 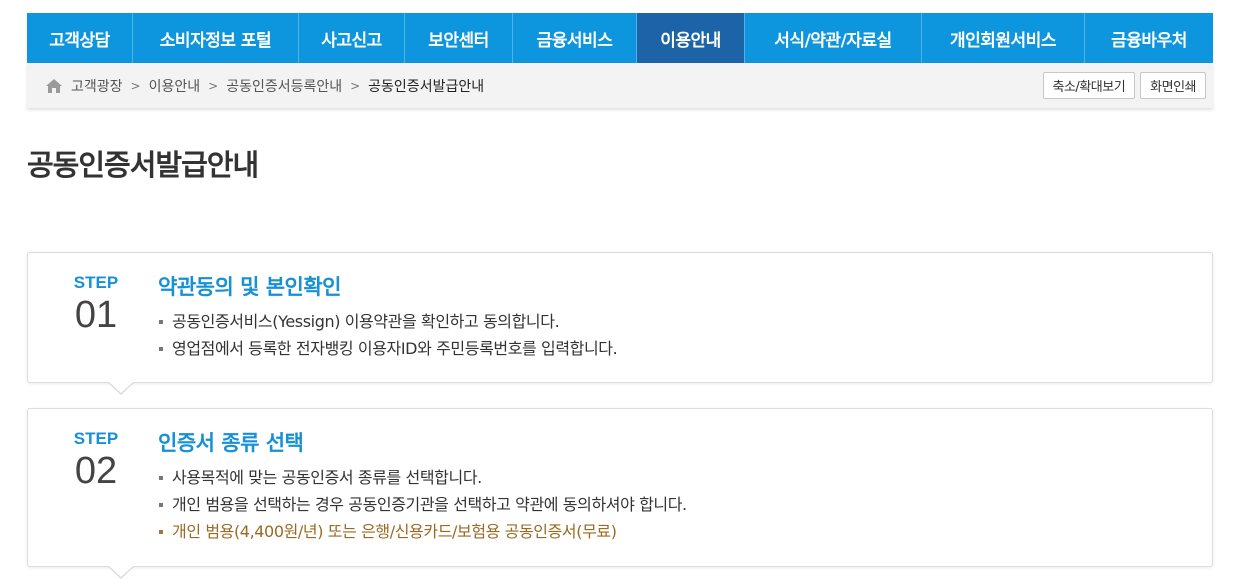 I want to click on nav-item-voucher: 금융바우처, so click(x=1149, y=38).